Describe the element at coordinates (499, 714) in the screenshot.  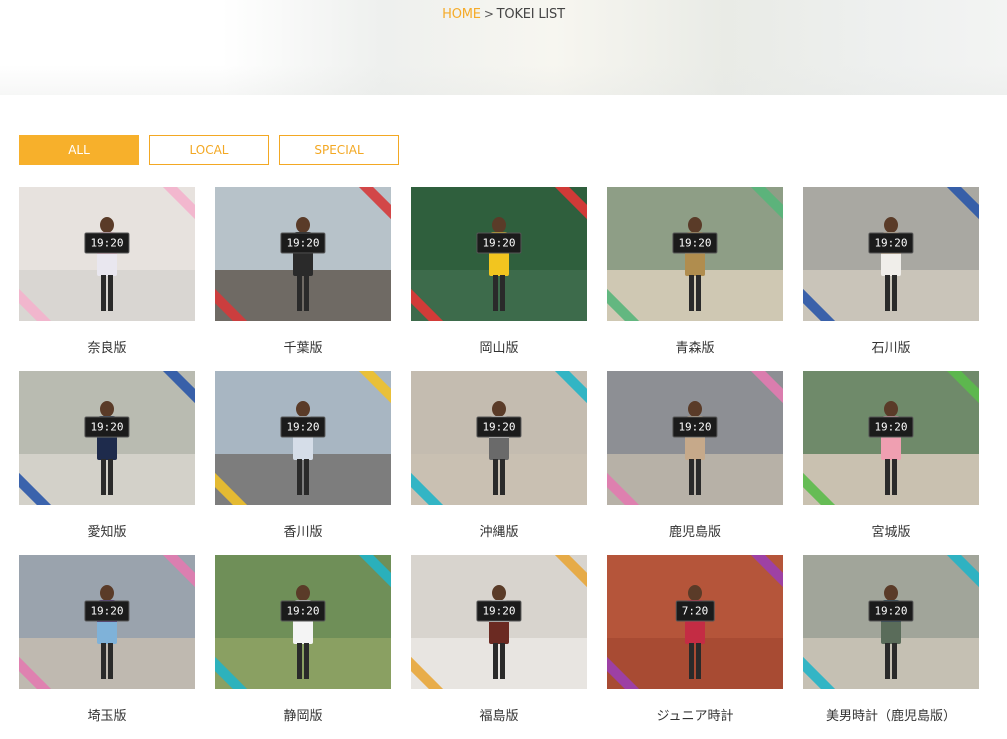
I see `tokei-card-caption: 福島版` at that location.